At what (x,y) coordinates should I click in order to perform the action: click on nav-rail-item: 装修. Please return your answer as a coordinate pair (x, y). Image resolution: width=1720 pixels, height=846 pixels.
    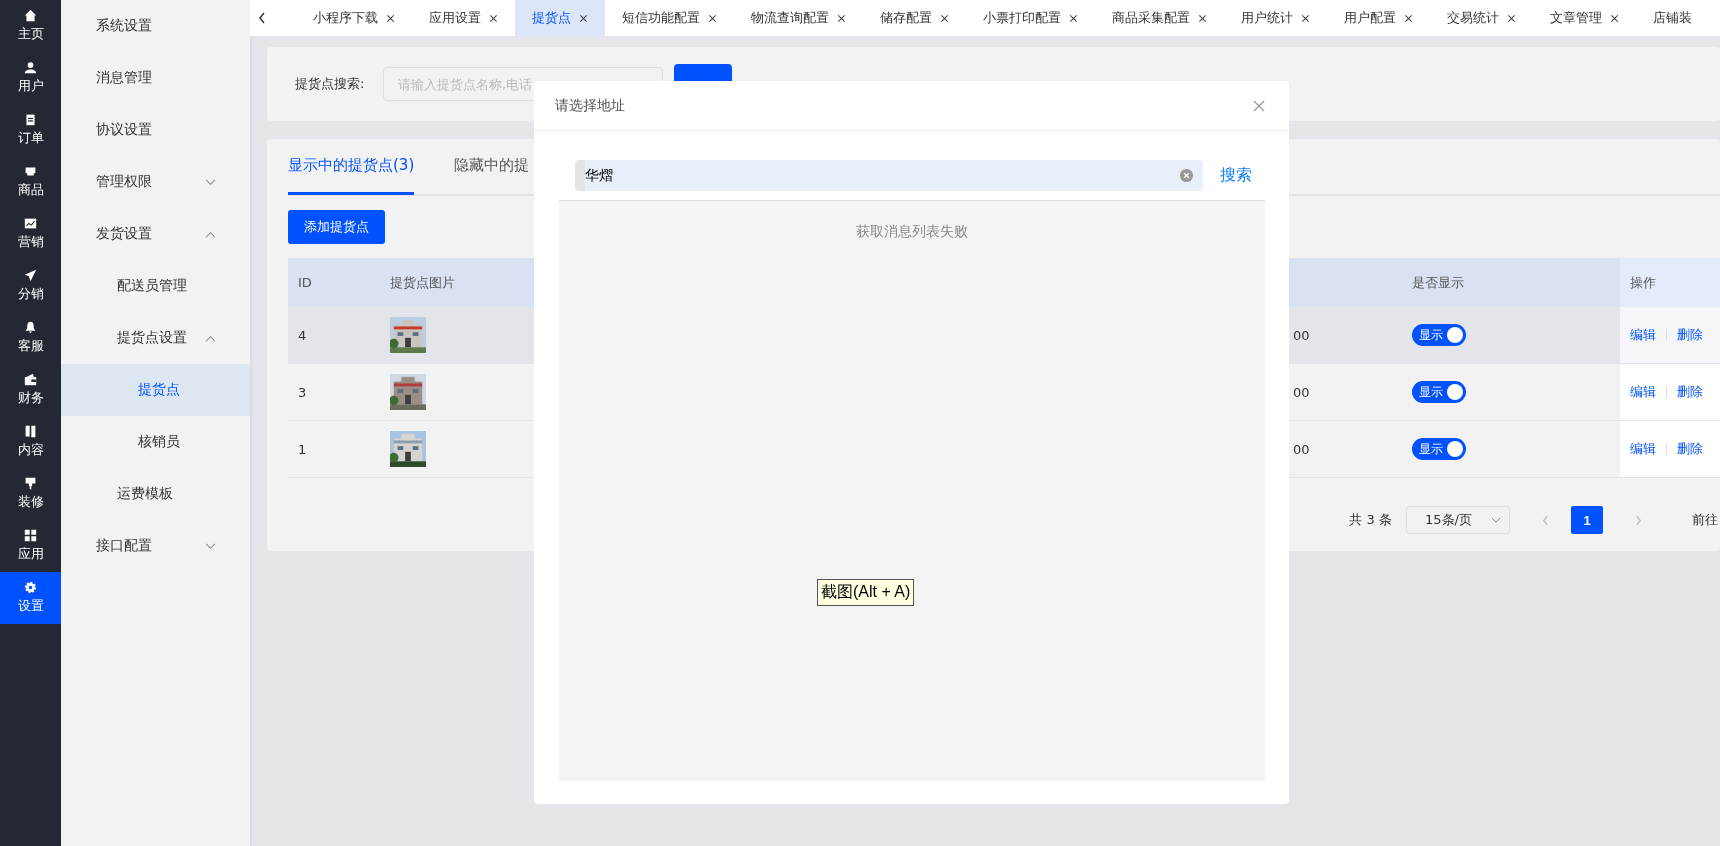
    Looking at the image, I should click on (30, 494).